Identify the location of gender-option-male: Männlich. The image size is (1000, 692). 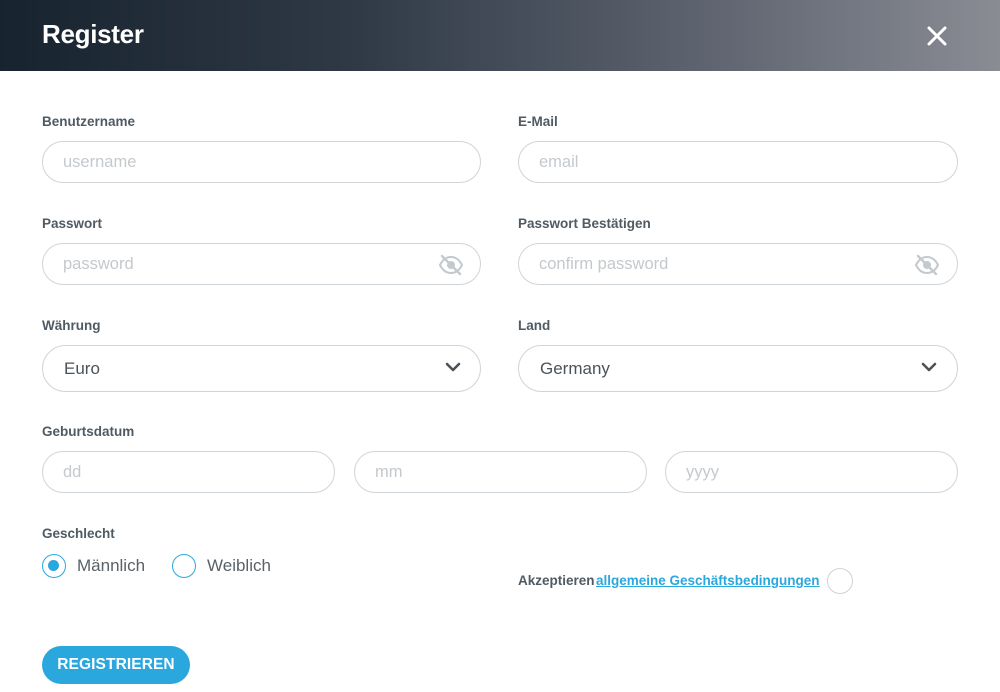
(93, 566).